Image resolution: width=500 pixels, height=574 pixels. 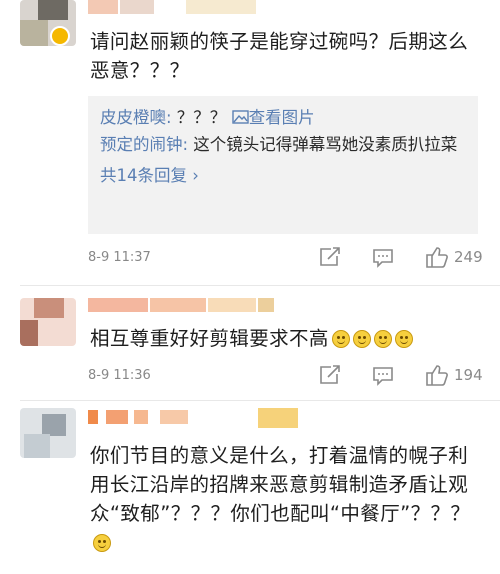 What do you see at coordinates (144, 144) in the screenshot?
I see `reply-username: 预定的闹钟:` at bounding box center [144, 144].